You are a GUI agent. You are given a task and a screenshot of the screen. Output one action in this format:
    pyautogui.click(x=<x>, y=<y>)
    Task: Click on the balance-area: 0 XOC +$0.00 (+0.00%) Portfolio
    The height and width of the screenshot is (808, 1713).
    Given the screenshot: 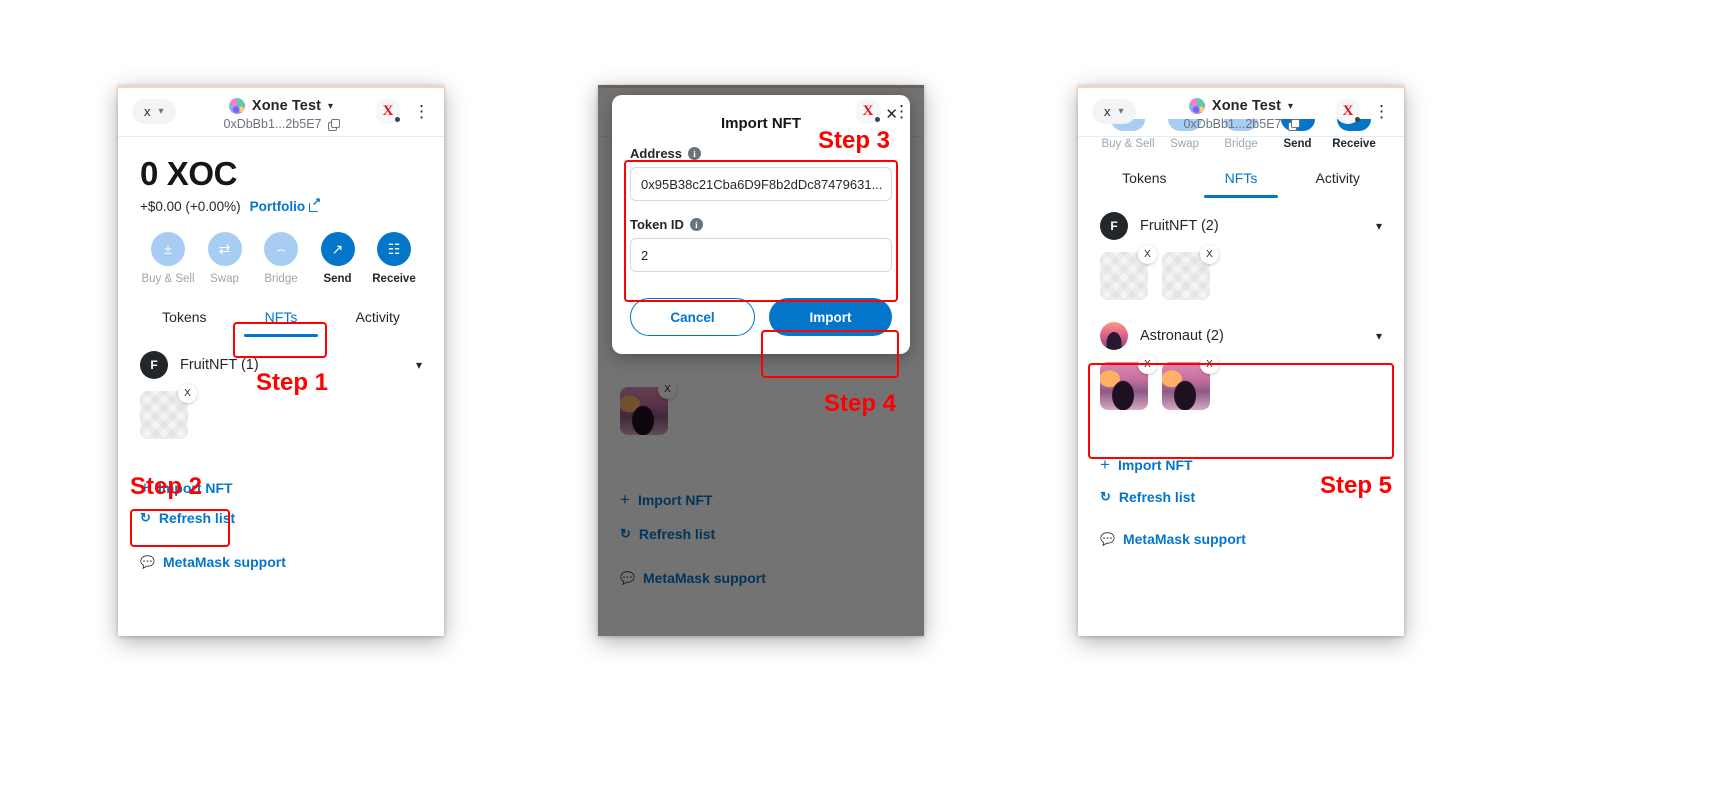 What is the action you would take?
    pyautogui.click(x=281, y=175)
    